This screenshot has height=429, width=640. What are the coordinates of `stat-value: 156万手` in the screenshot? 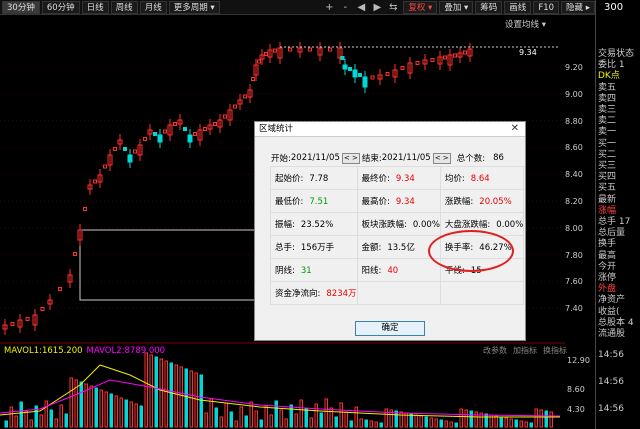 It's located at (317, 248).